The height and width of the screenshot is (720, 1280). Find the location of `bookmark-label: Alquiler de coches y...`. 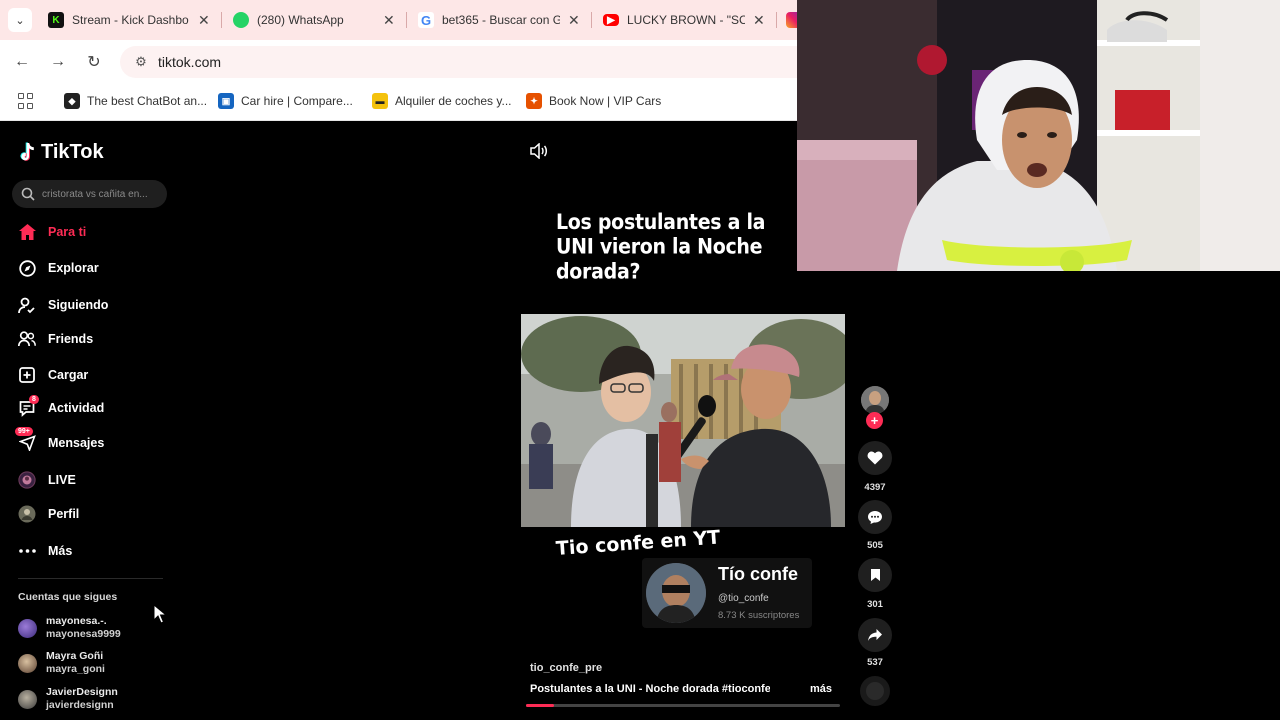

bookmark-label: Alquiler de coches y... is located at coordinates (453, 101).